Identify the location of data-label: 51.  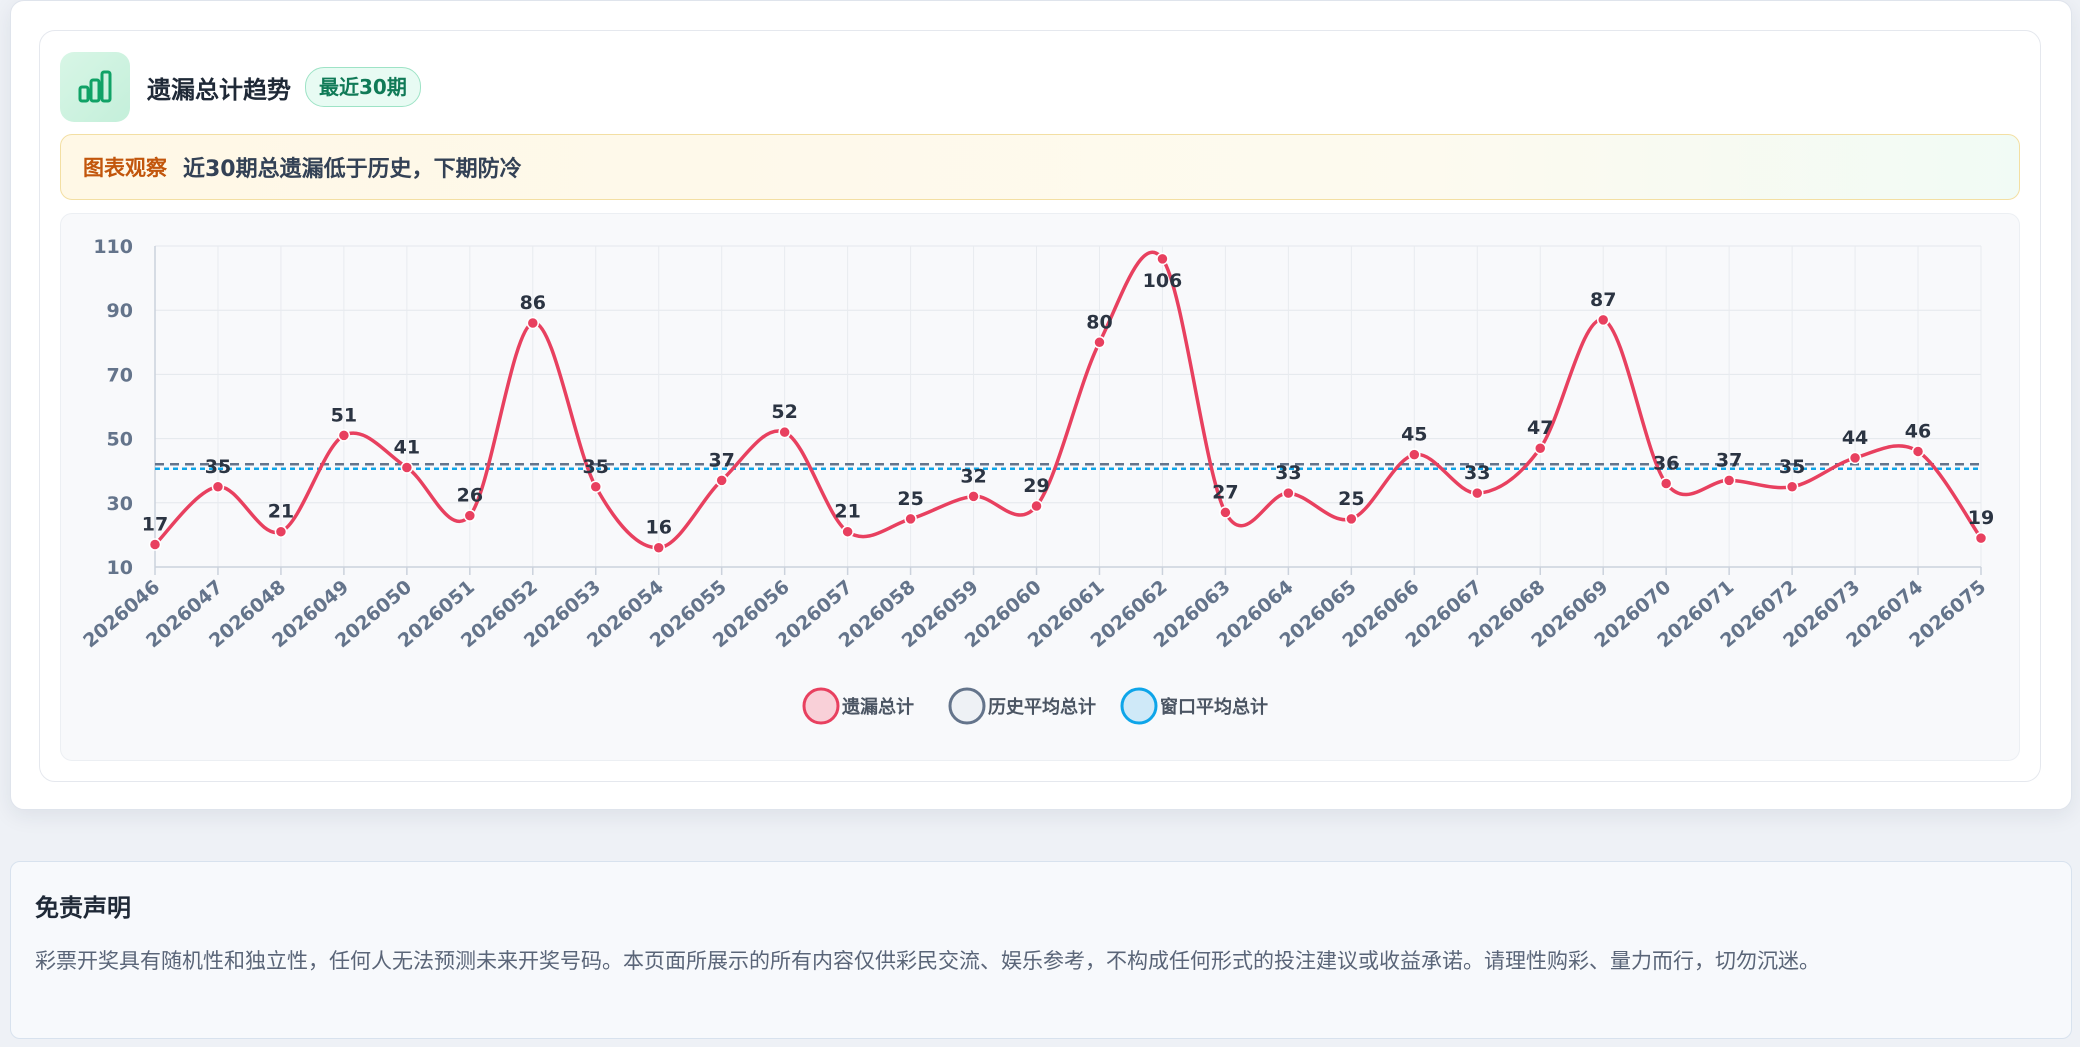
(344, 415).